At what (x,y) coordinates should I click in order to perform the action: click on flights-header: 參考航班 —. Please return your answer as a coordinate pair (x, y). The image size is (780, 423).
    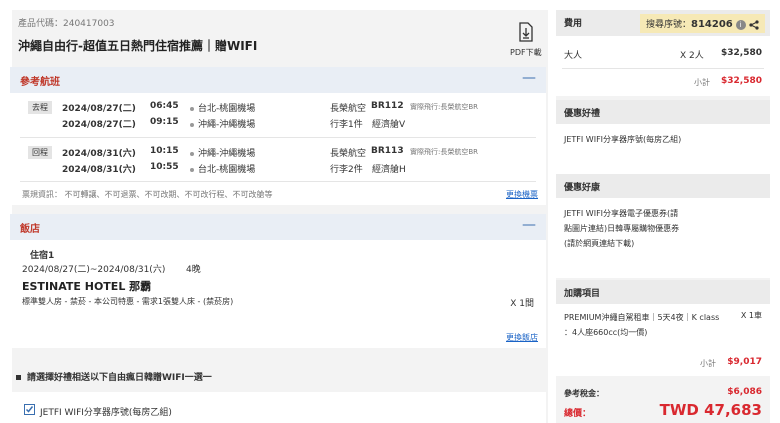
    Looking at the image, I should click on (278, 80).